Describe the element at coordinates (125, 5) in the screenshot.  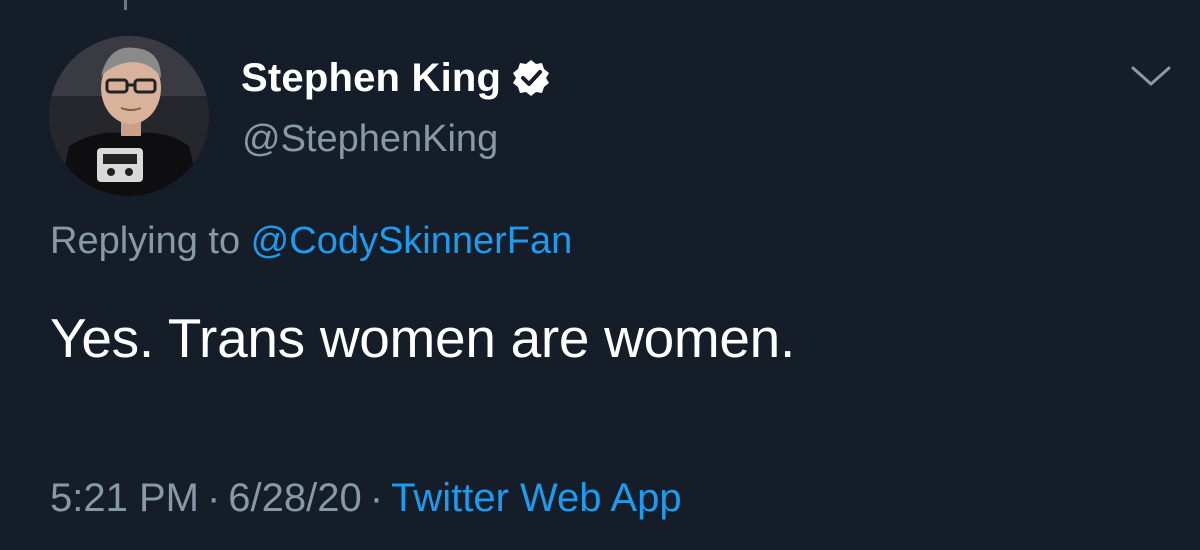
I see `thread-connector-line` at that location.